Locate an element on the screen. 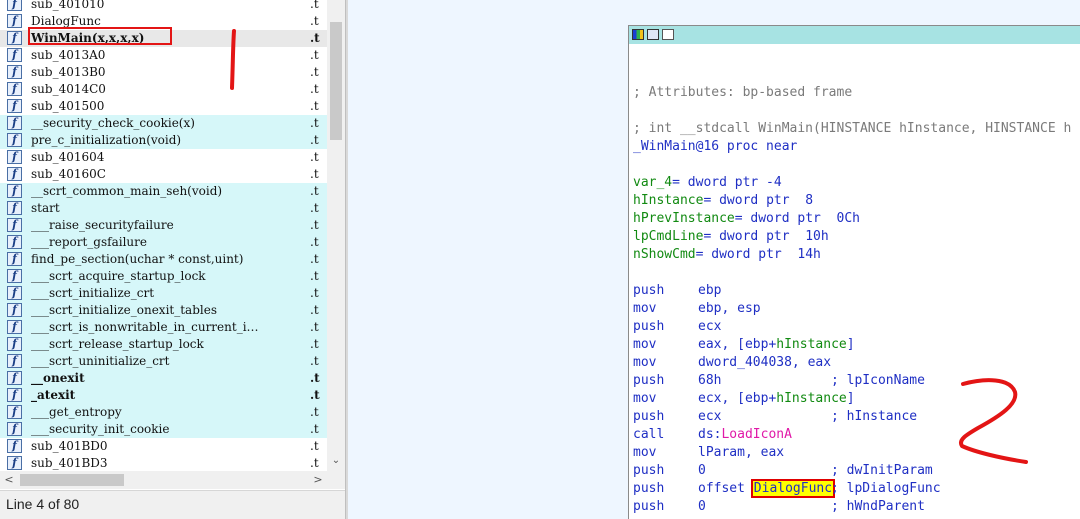 The image size is (1080, 519). function-row: f __security_check_cookie(x) .t is located at coordinates (163, 123).